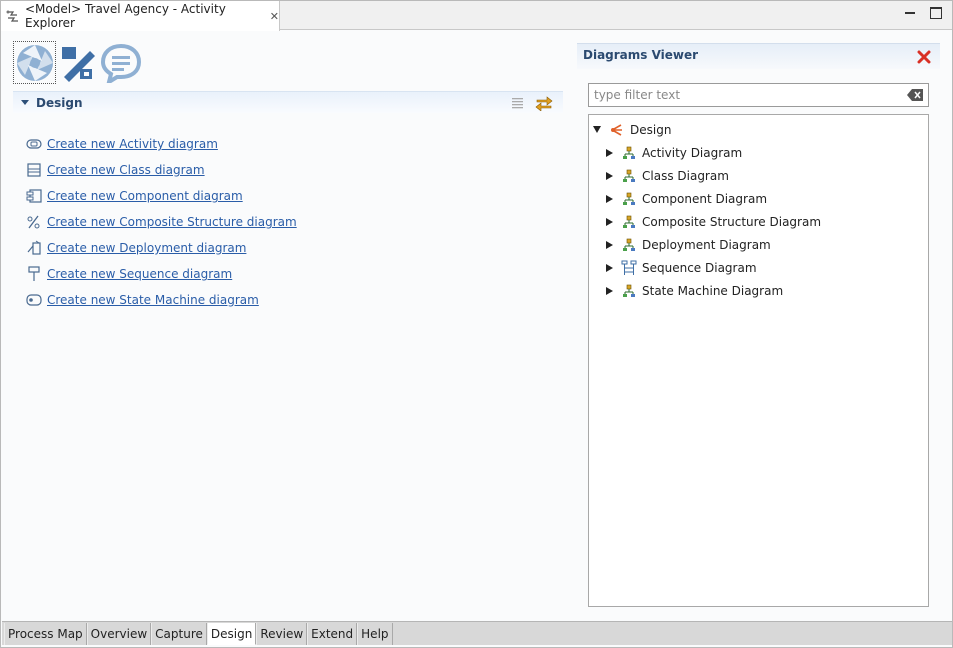  I want to click on sync-arrows-icon, so click(544, 104).